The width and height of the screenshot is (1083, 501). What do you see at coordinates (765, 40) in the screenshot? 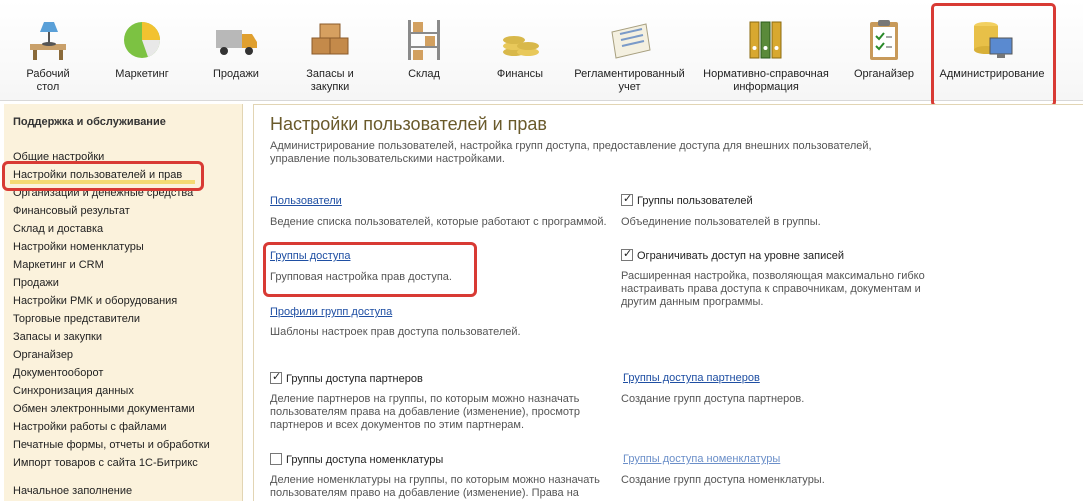
I see `binders-icon` at bounding box center [765, 40].